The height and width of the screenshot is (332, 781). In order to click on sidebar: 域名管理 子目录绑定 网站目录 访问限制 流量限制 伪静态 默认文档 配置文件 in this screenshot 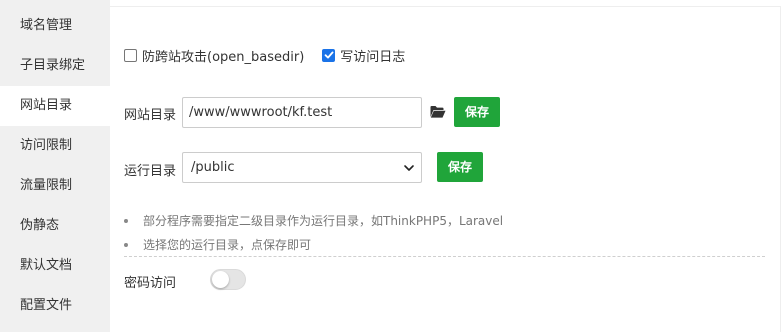, I will do `click(55, 166)`.